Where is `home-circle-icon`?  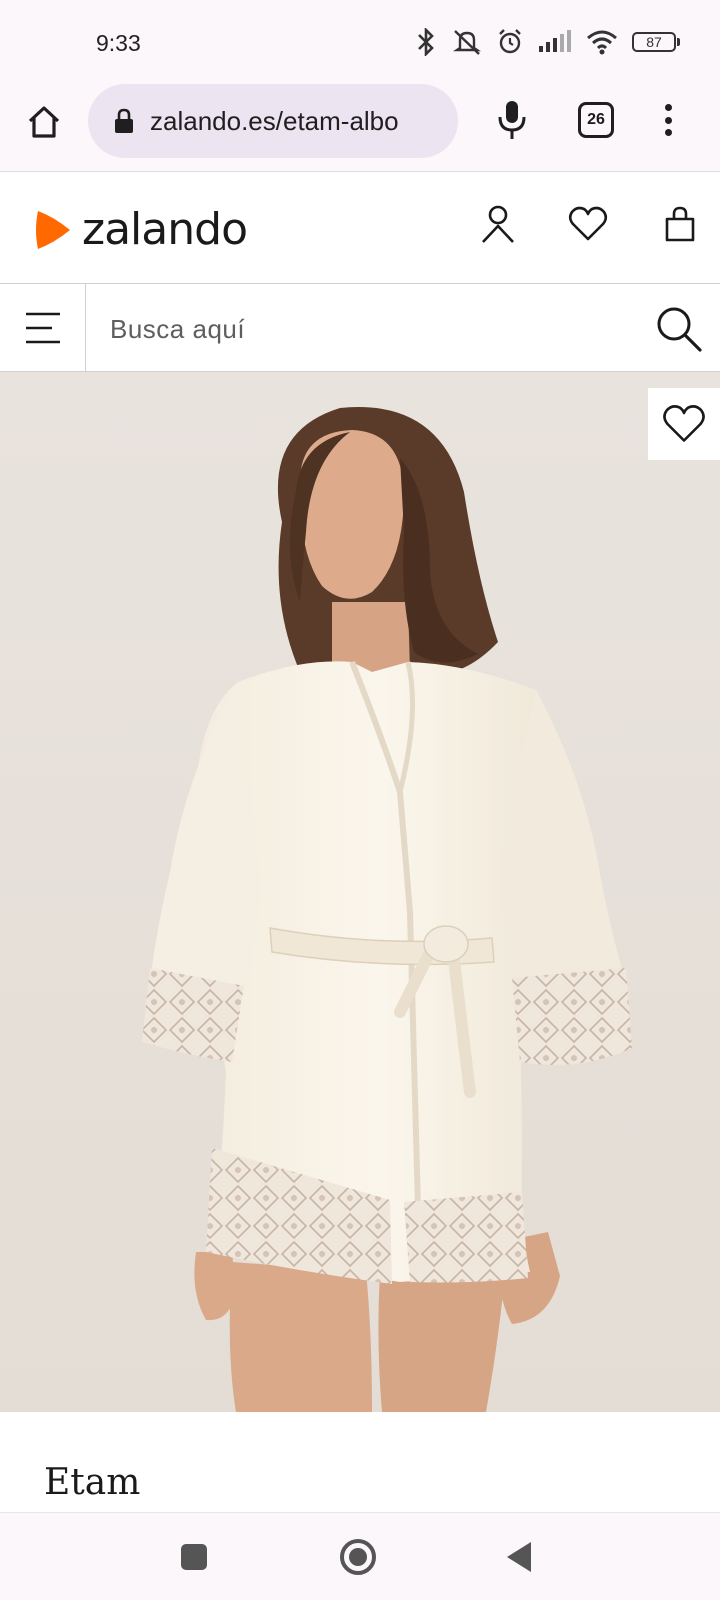 home-circle-icon is located at coordinates (358, 1557).